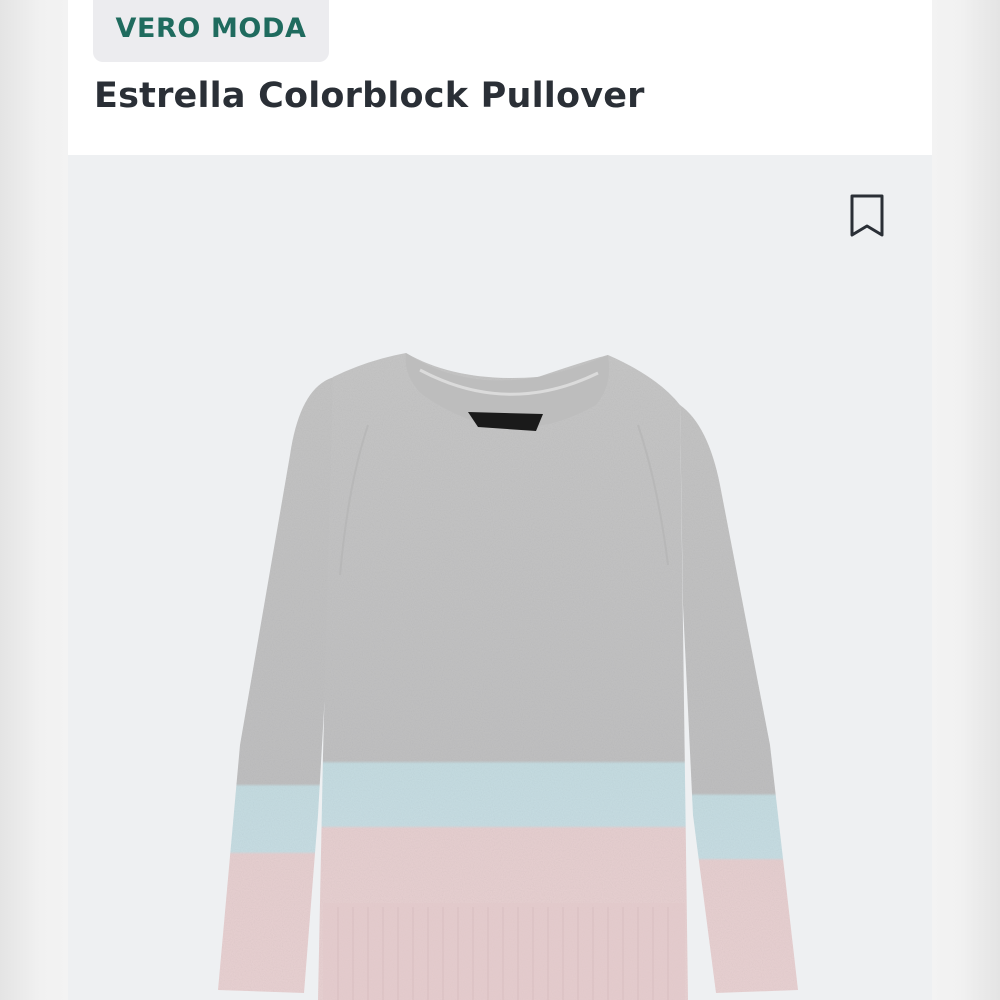 The height and width of the screenshot is (1000, 1000). Describe the element at coordinates (867, 216) in the screenshot. I see `bookmark-icon` at that location.